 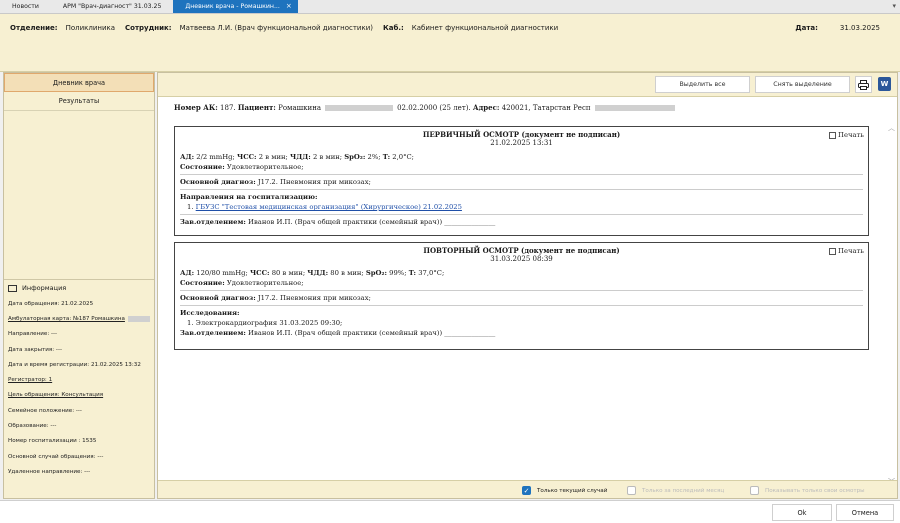 I want to click on nav-item-label: Результаты, so click(x=79, y=101).